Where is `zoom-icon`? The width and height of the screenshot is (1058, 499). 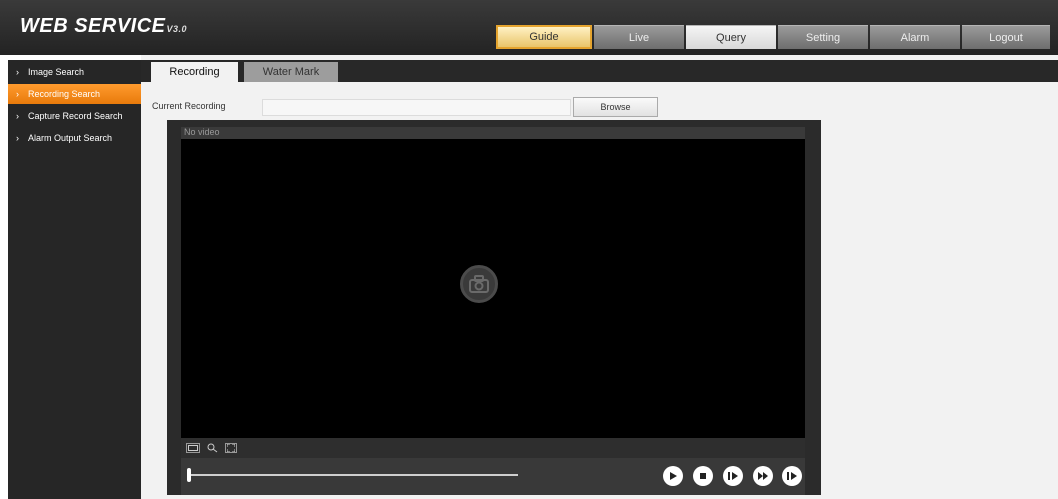 zoom-icon is located at coordinates (213, 448).